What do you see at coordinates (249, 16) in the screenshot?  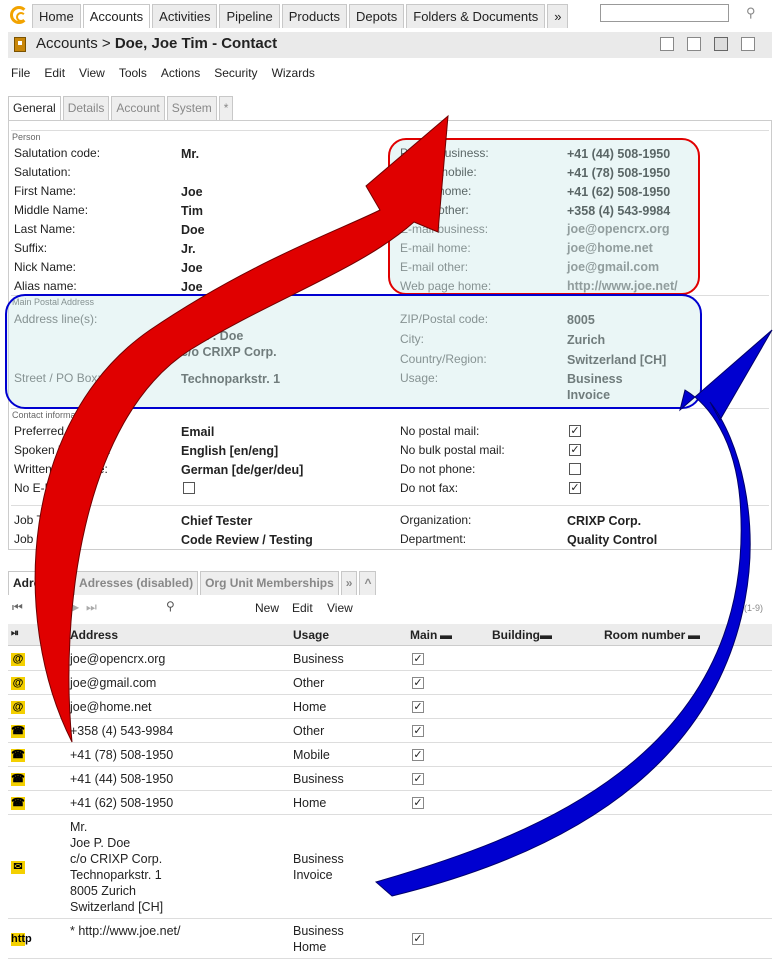 I see `nav-tab-pipeline: Pipeline` at bounding box center [249, 16].